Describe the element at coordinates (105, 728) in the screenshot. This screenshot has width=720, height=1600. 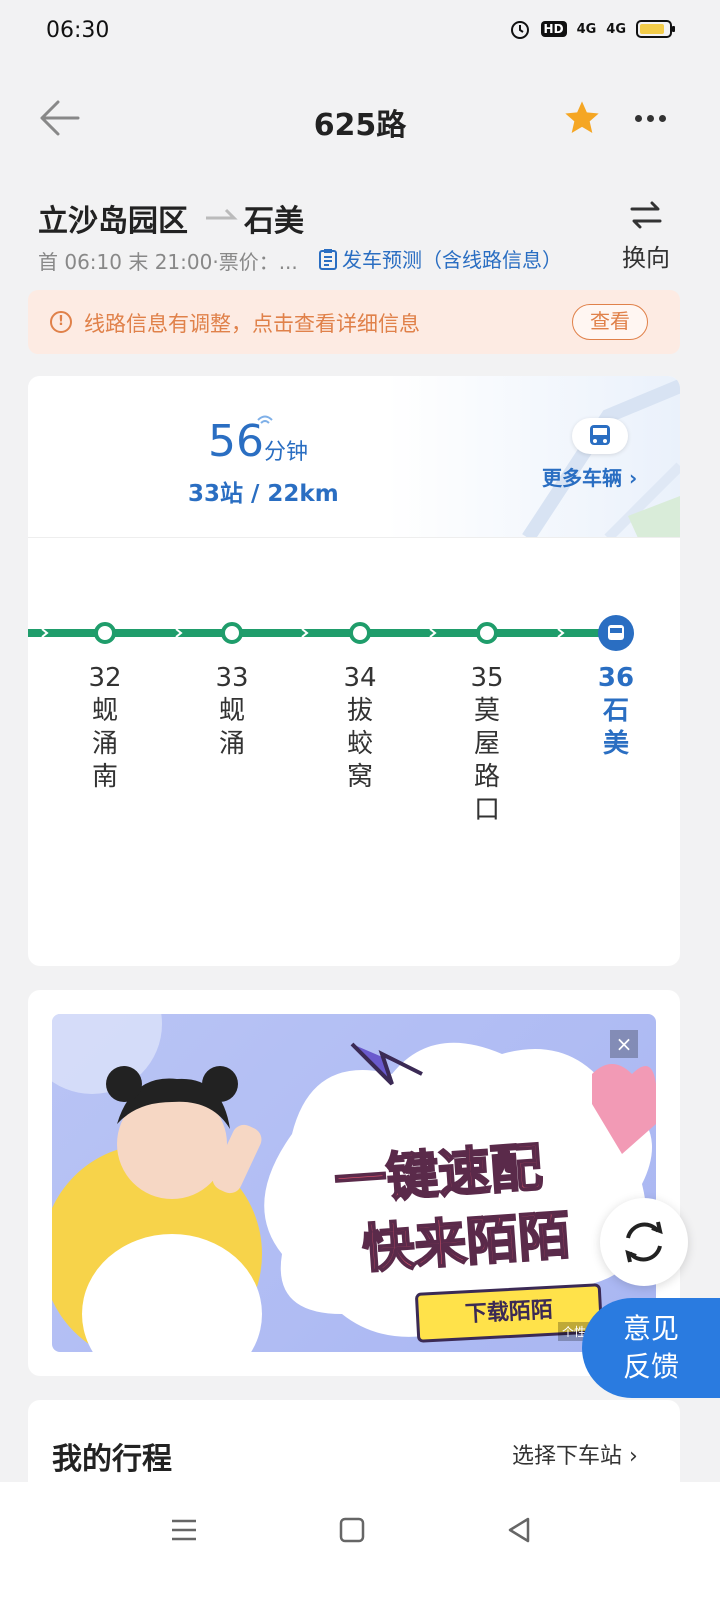
I see `stop-label: 32 蚬涌南` at that location.